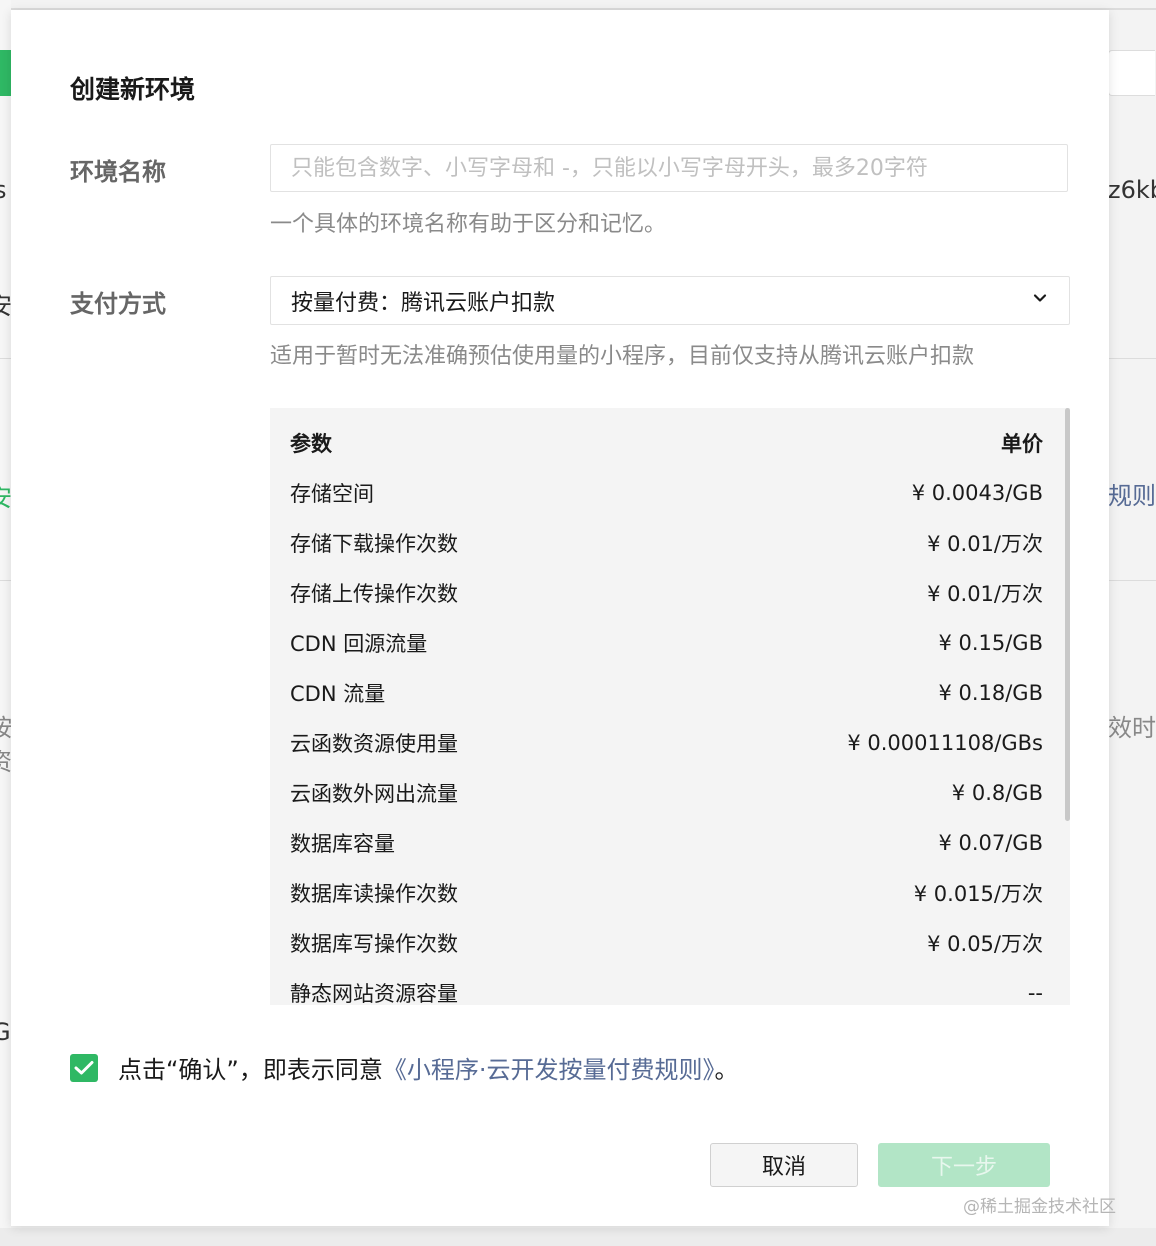 The image size is (1156, 1246). Describe the element at coordinates (1040, 300) in the screenshot. I see `chevron-down-icon` at that location.